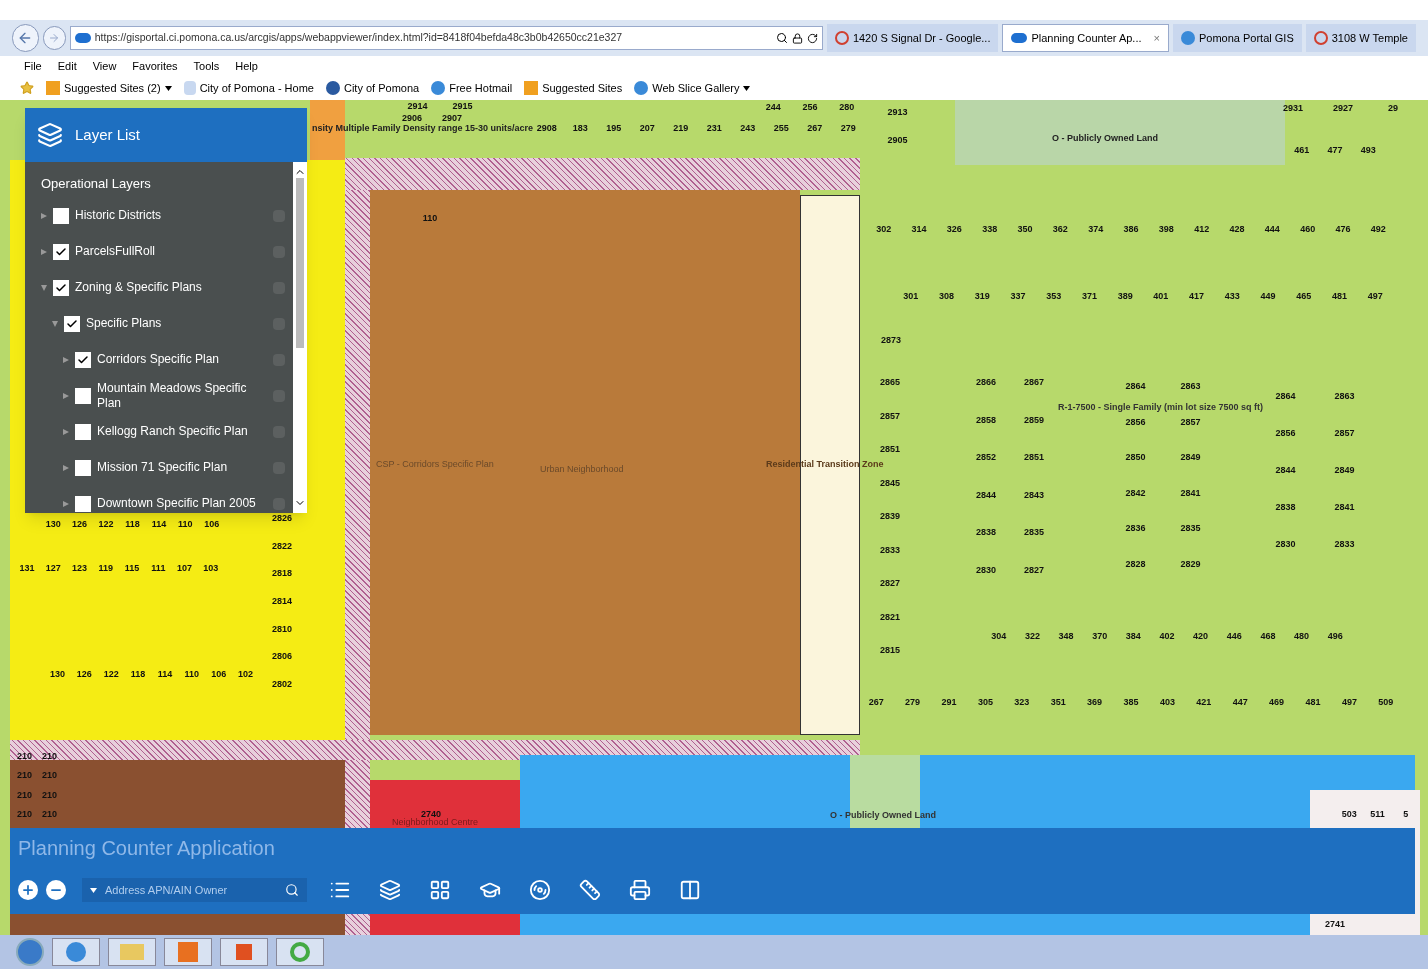  I want to click on parcel-number: 371, so click(1089, 296).